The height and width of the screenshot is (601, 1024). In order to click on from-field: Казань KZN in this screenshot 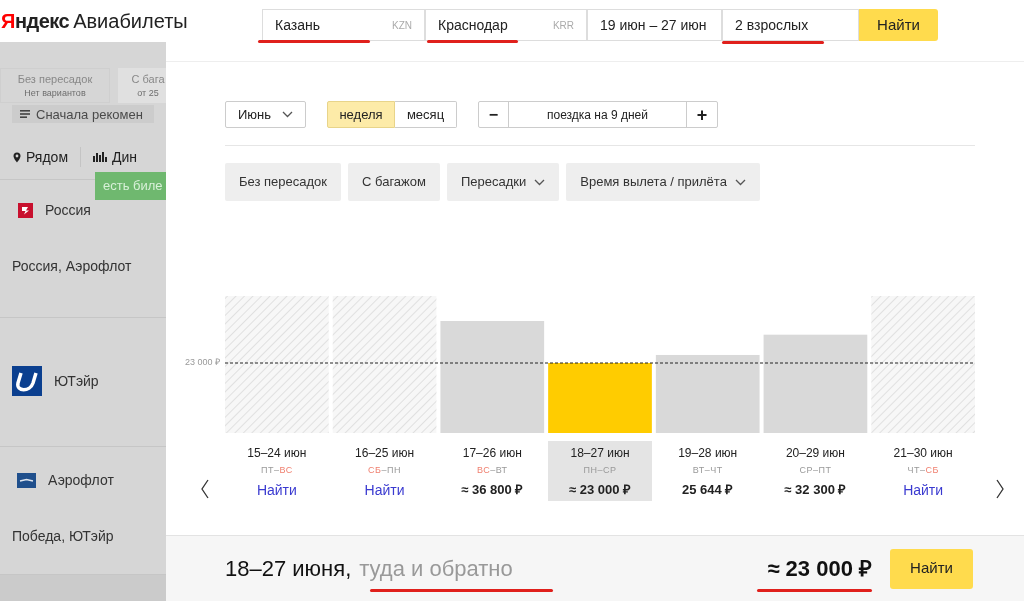, I will do `click(343, 25)`.